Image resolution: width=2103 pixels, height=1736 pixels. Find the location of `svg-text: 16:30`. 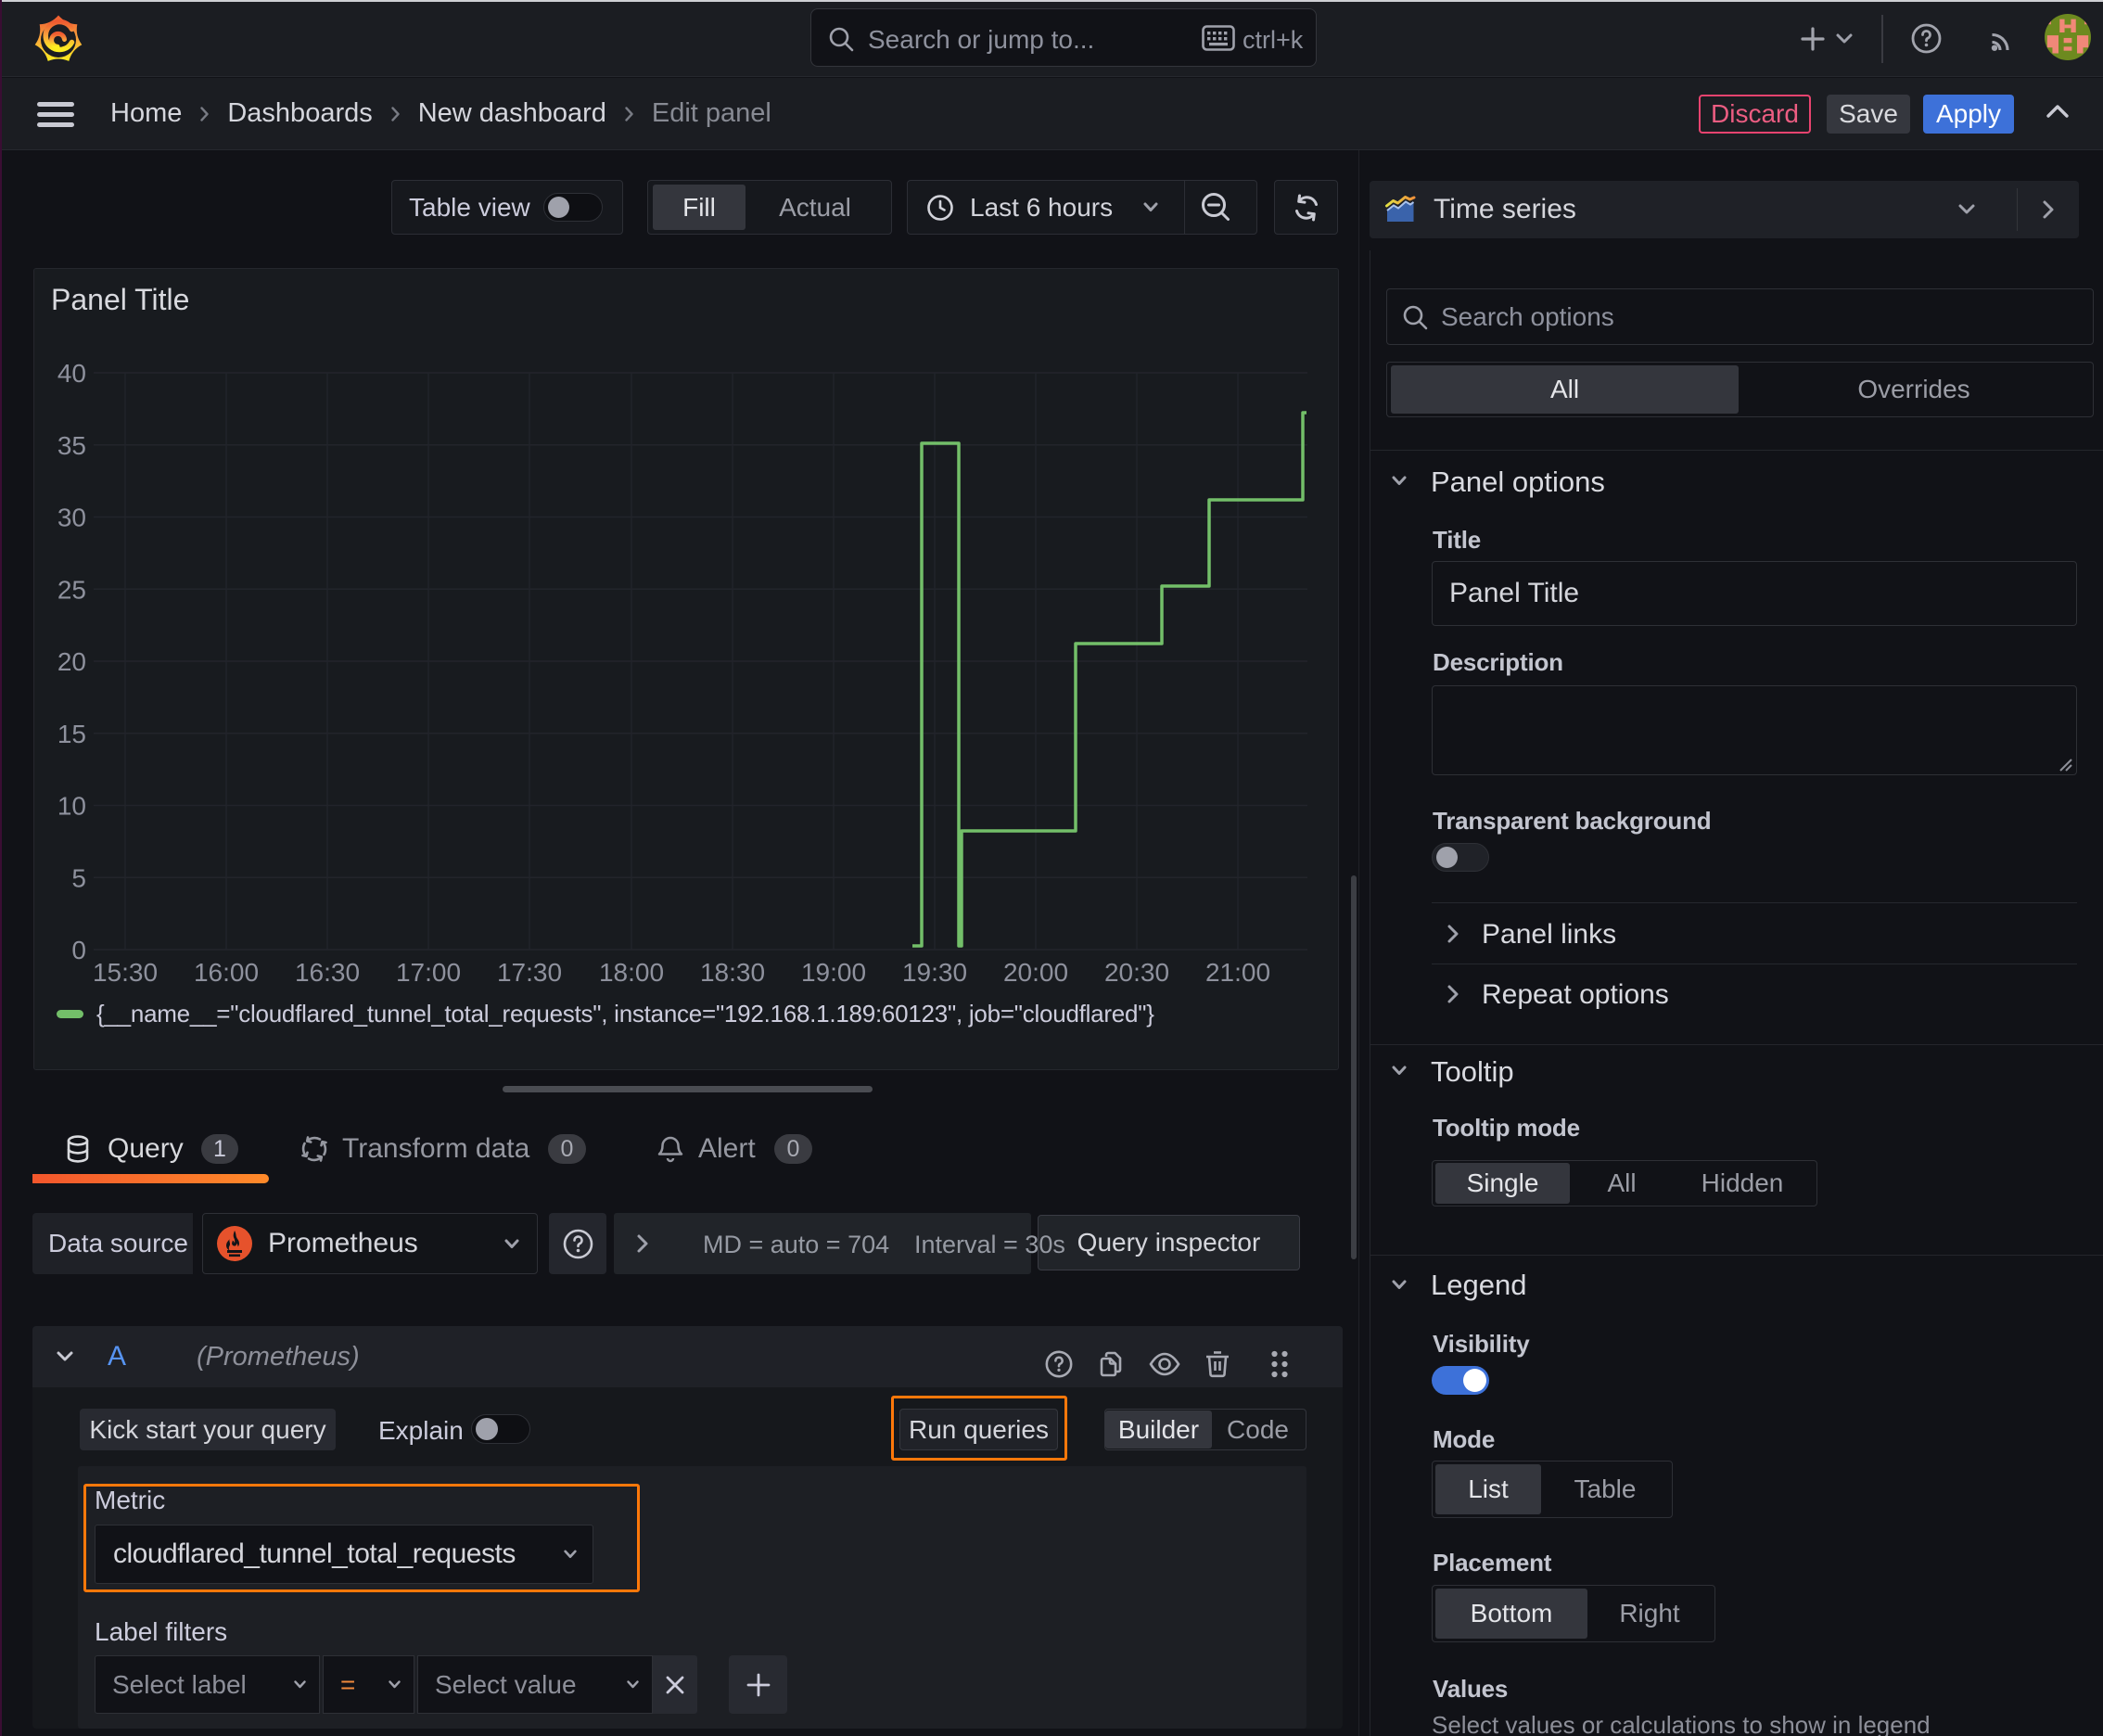

svg-text: 16:30 is located at coordinates (327, 972).